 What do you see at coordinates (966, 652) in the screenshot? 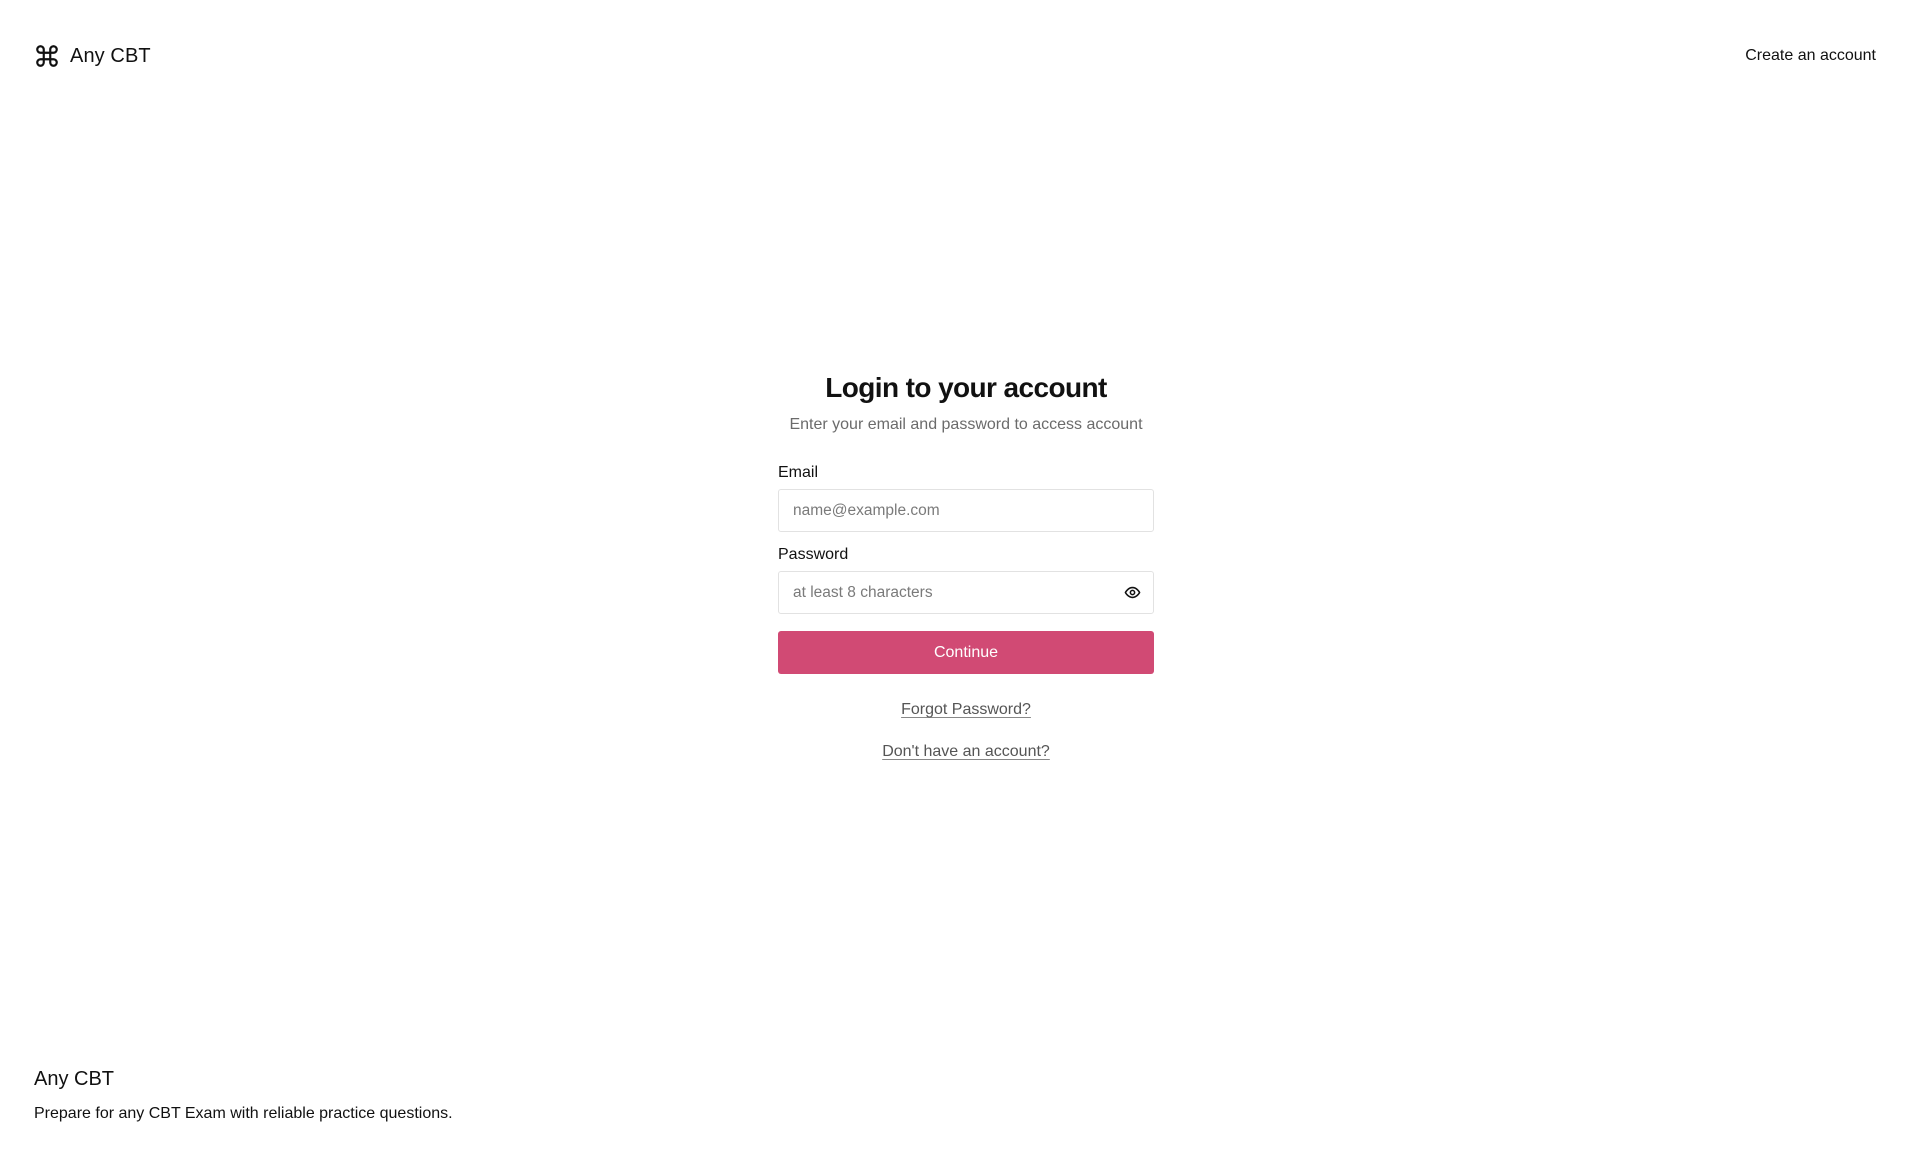
I see `continue-button: Continue` at bounding box center [966, 652].